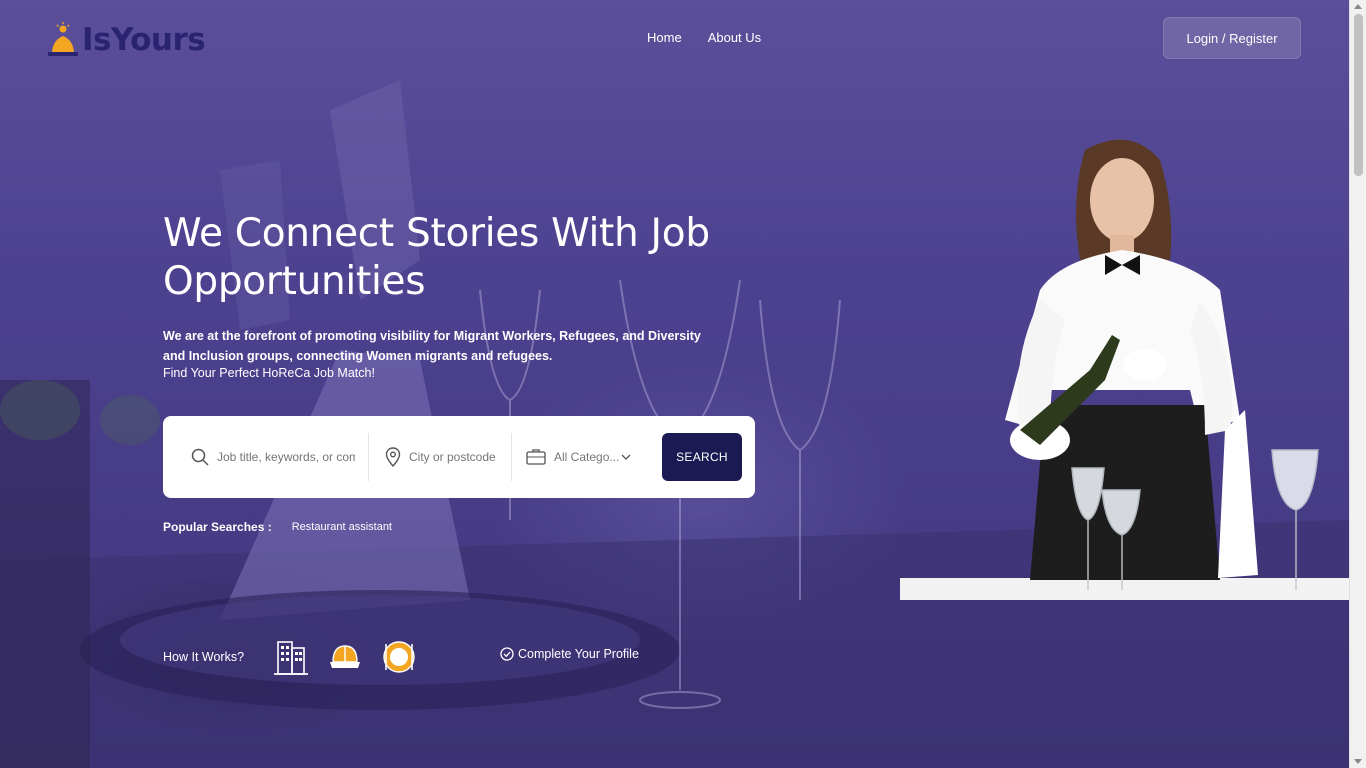  Describe the element at coordinates (1358, 6) in the screenshot. I see `scroll-up-icon` at that location.